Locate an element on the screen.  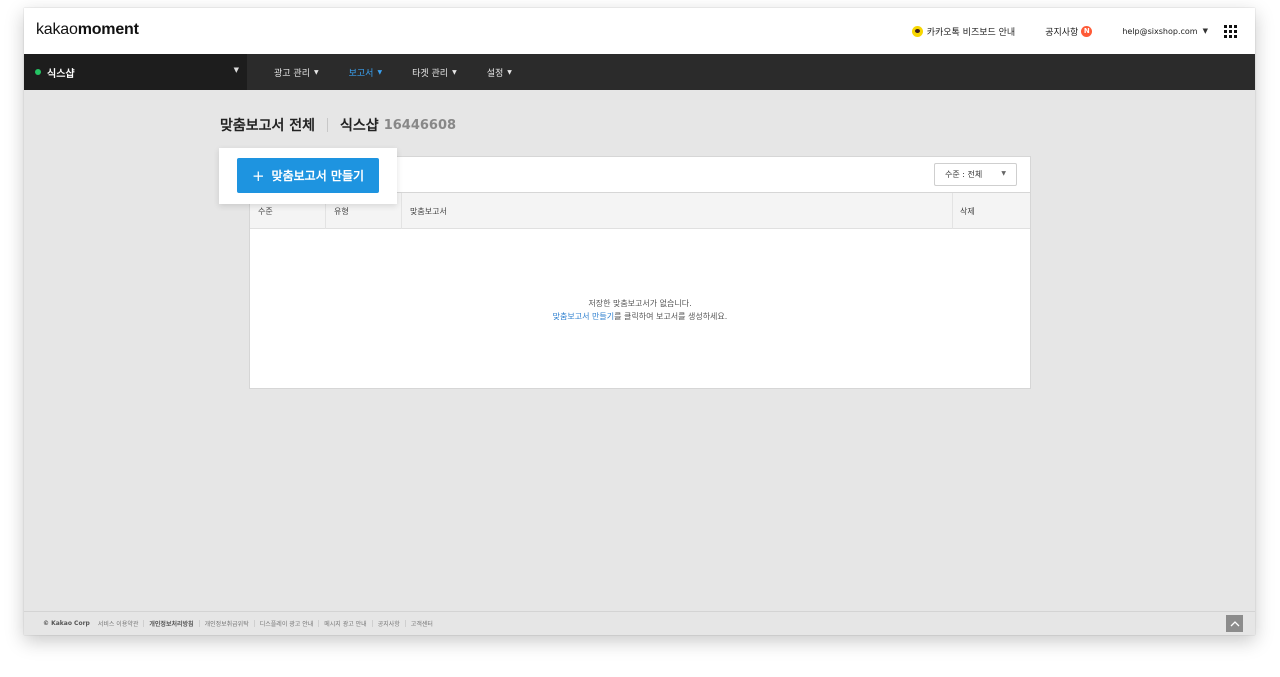
main-nav: 식스샵 ▼ 광고 관리 ▼ 보고서 ▼ 타겟 관리 ▼ 설정 ▼ is located at coordinates (639, 72).